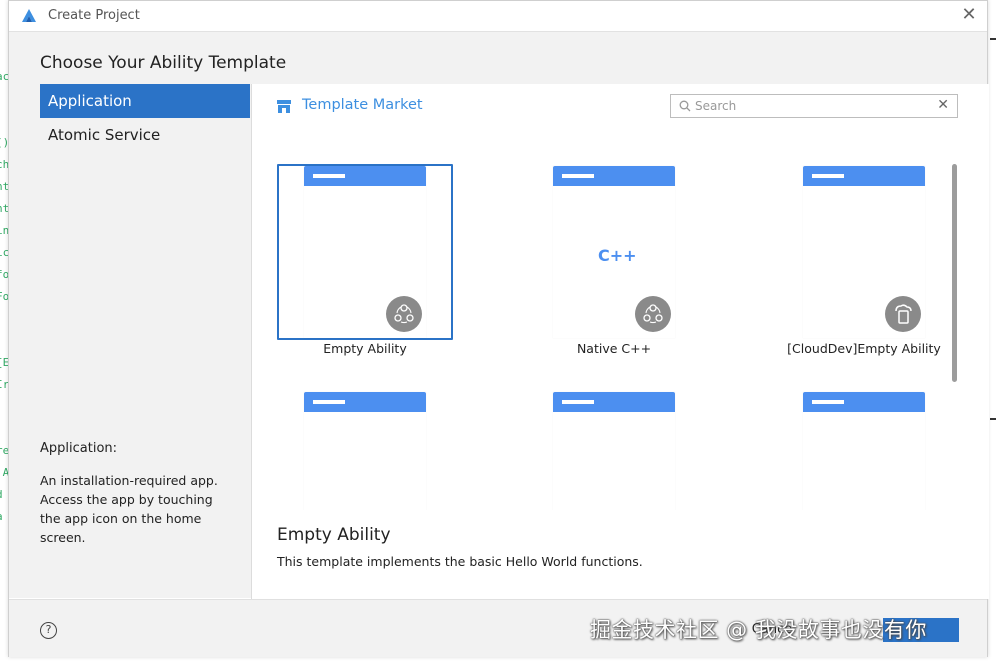  Describe the element at coordinates (903, 314) in the screenshot. I see `cloud-dev-icon` at that location.